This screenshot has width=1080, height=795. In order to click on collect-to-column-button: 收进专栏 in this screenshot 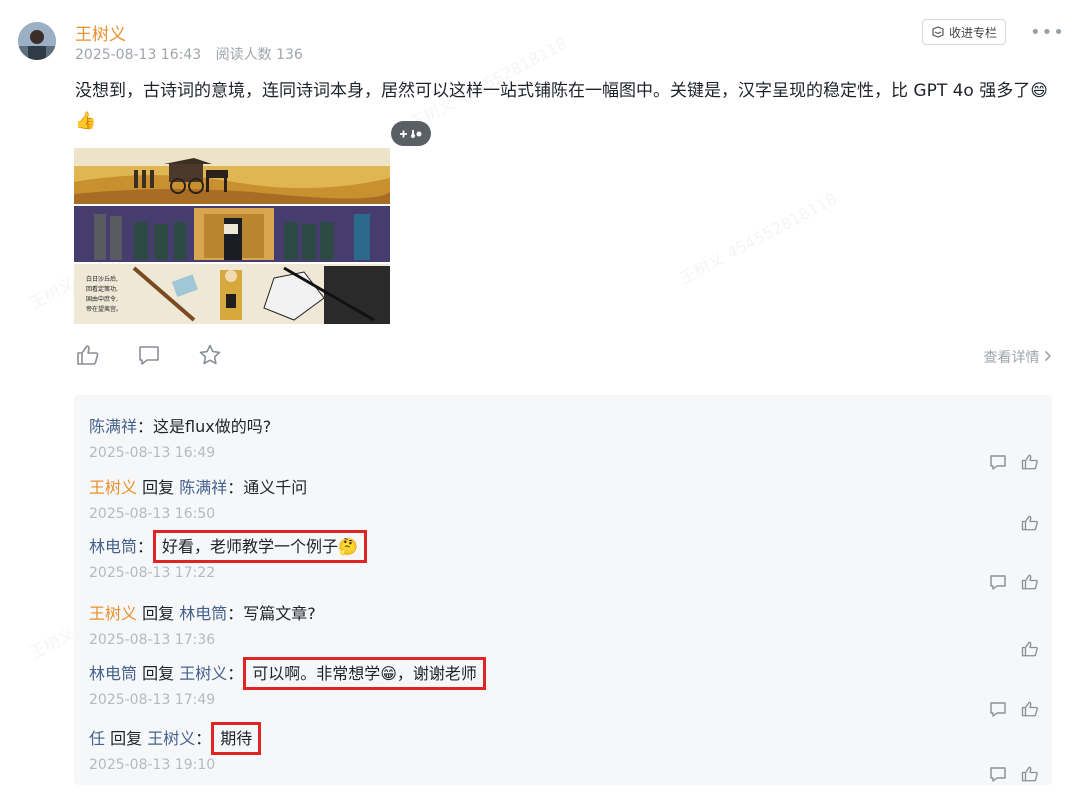, I will do `click(964, 32)`.